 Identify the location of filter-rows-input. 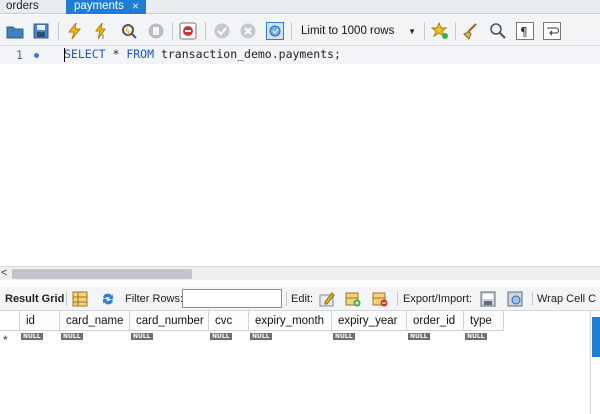
(232, 298).